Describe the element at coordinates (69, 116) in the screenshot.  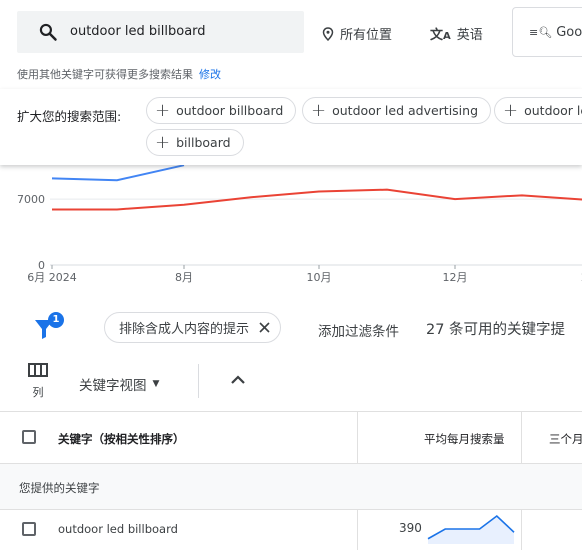
I see `broaden-label: 扩大您的搜索范围:` at that location.